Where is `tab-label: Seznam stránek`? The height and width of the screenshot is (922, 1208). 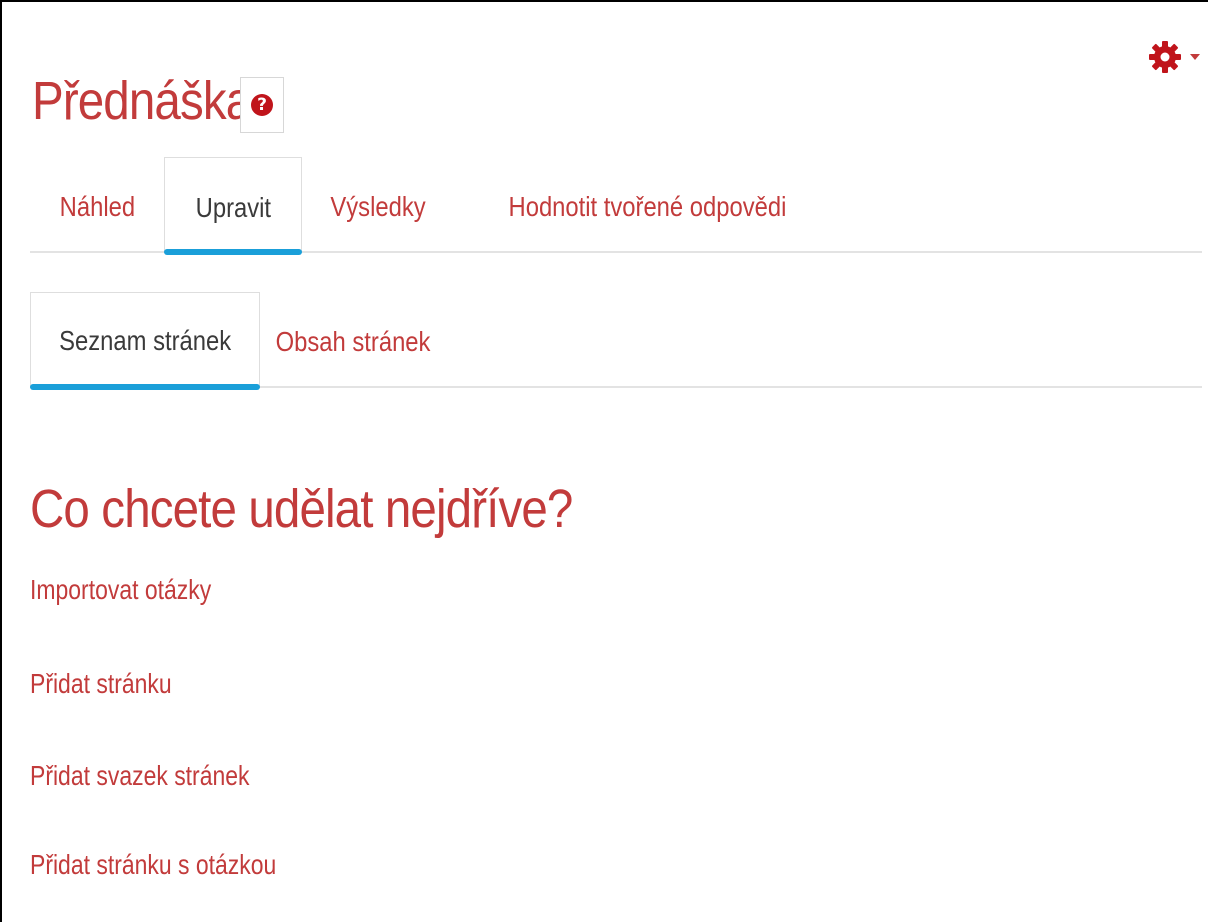
tab-label: Seznam stránek is located at coordinates (145, 340).